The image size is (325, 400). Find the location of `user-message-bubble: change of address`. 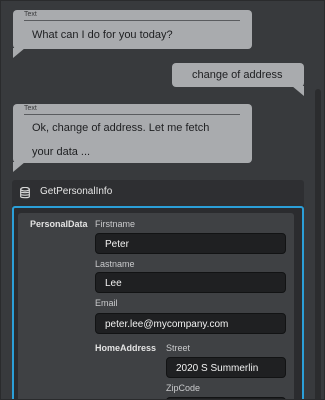

user-message-bubble: change of address is located at coordinates (238, 75).